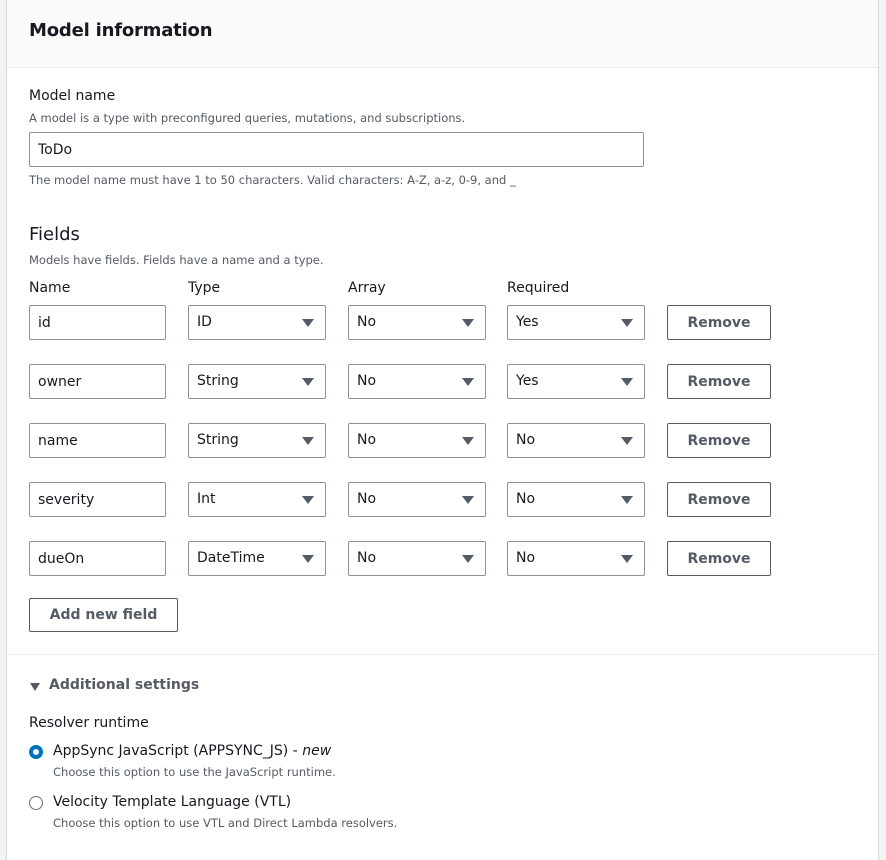 This screenshot has height=860, width=886. I want to click on fields-title: Fields, so click(54, 234).